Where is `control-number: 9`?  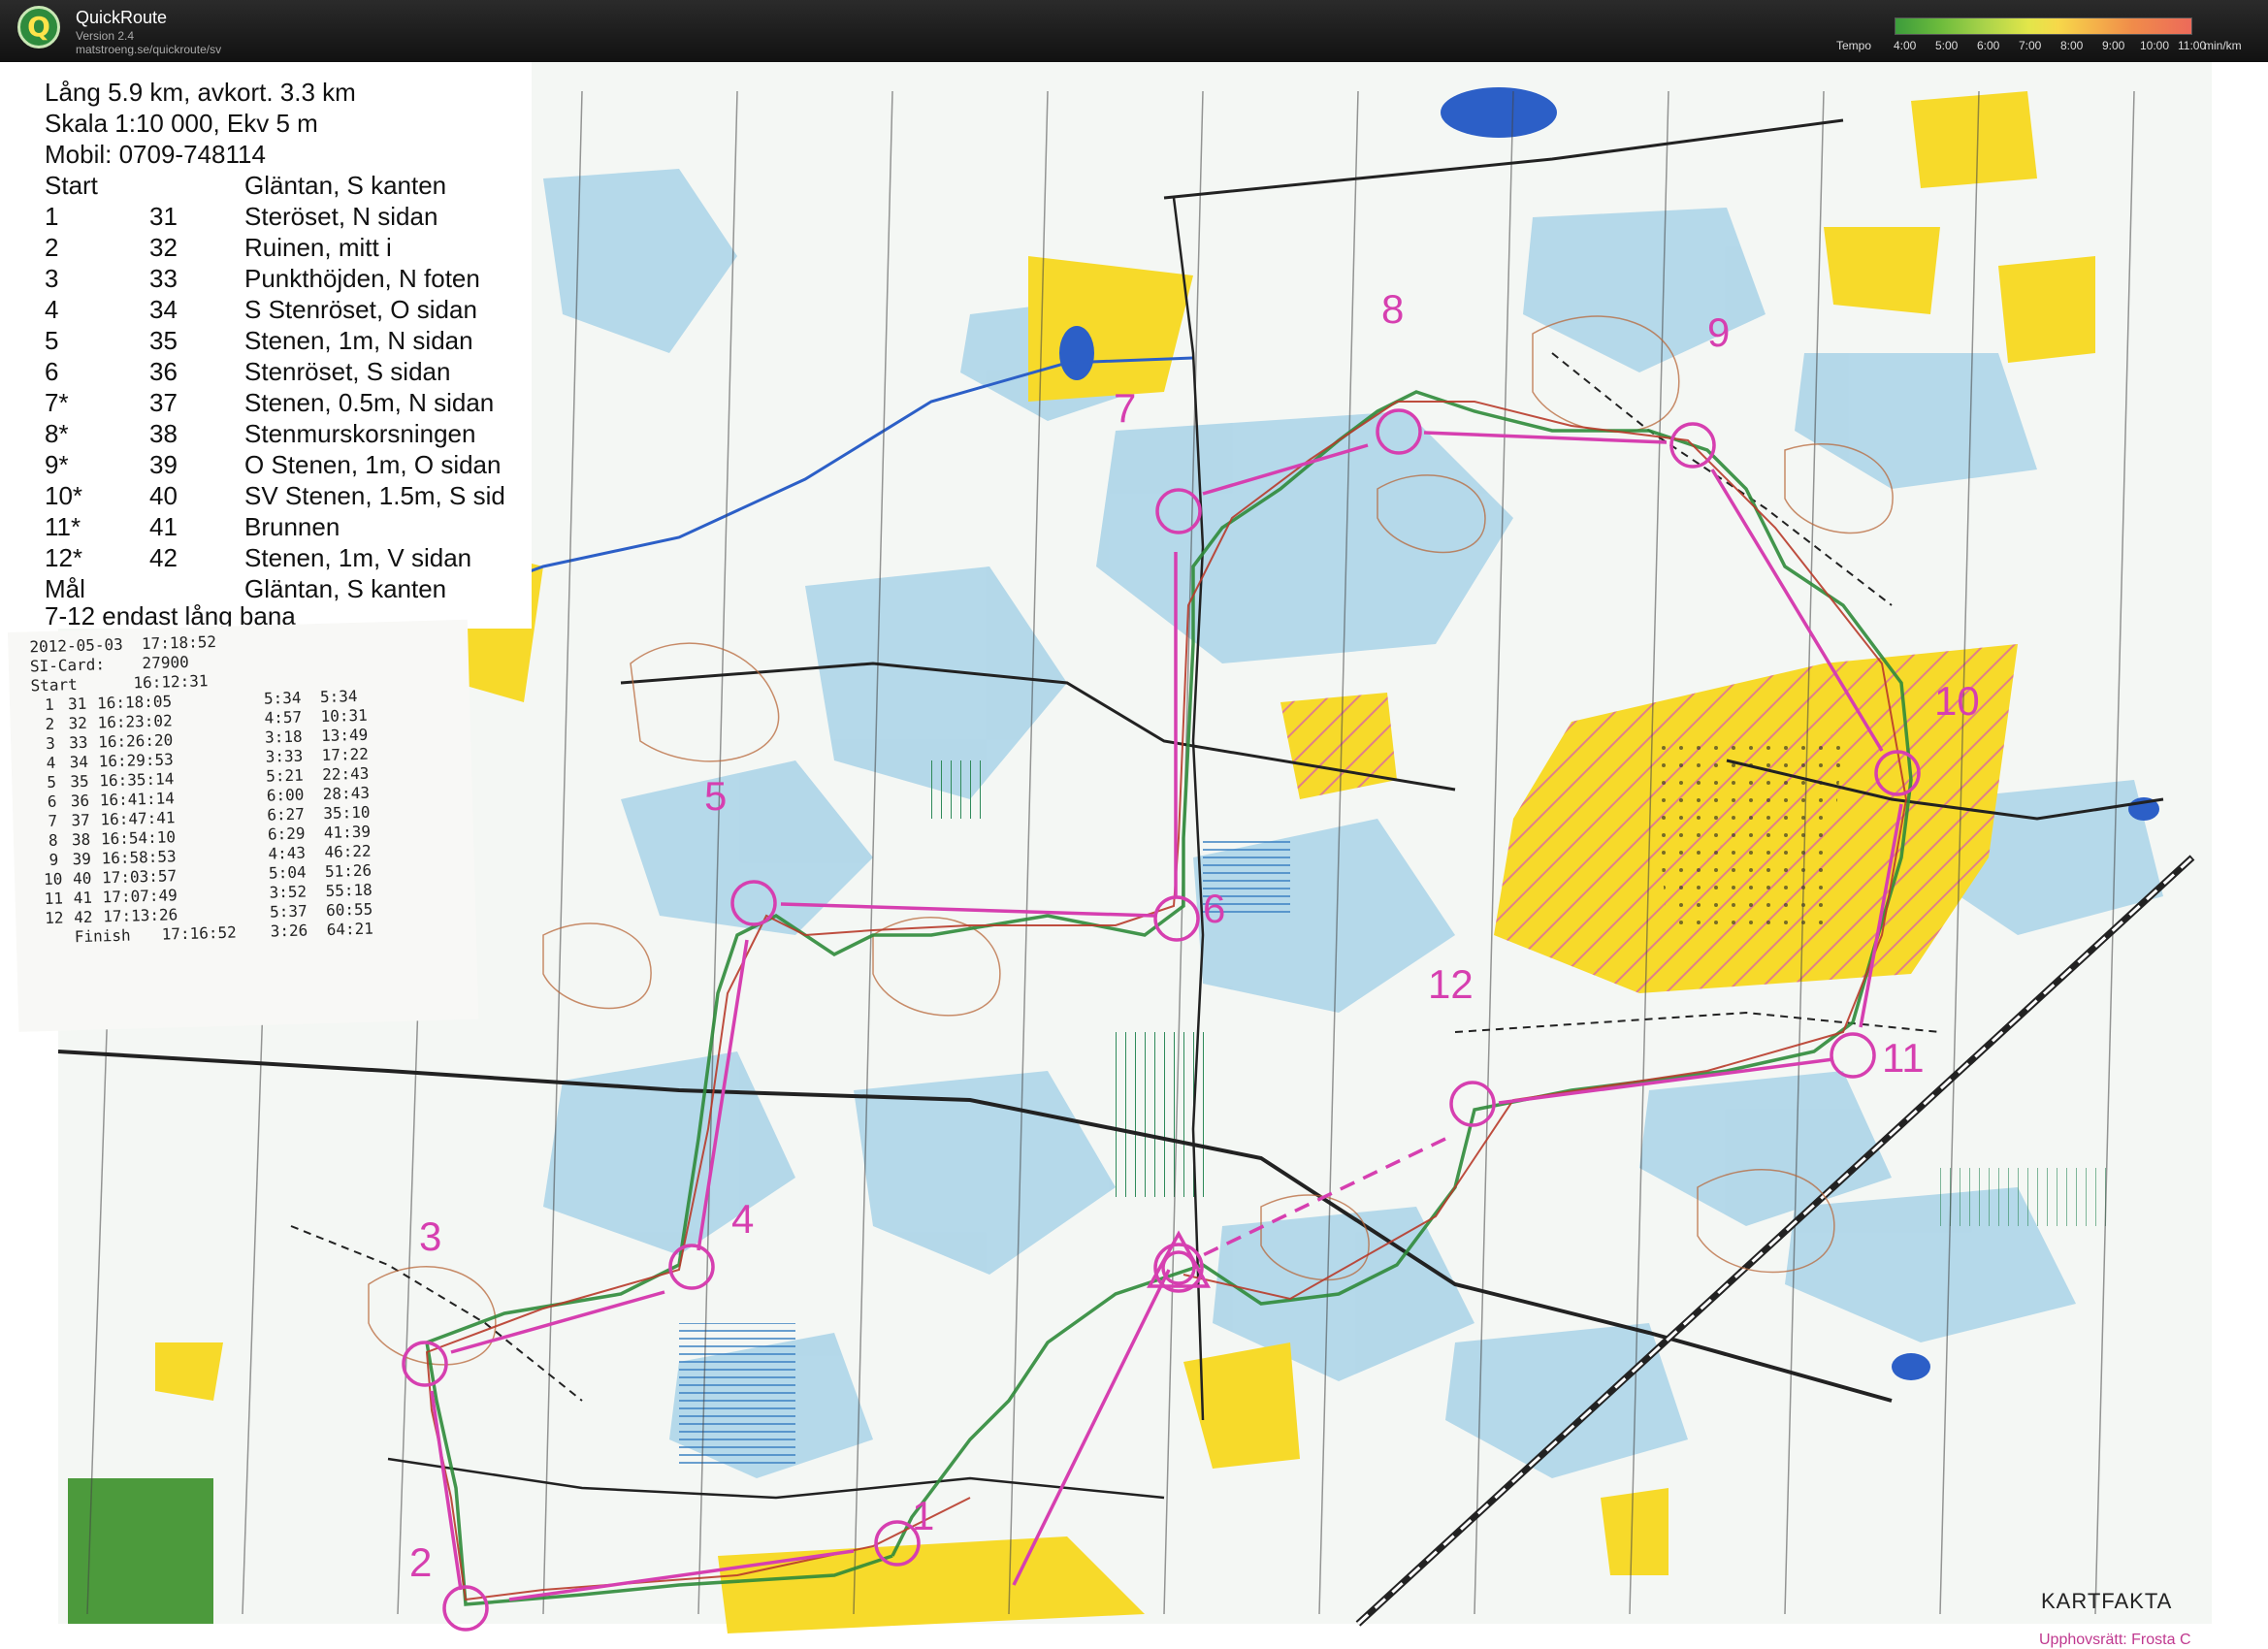
control-number: 9 is located at coordinates (1719, 332).